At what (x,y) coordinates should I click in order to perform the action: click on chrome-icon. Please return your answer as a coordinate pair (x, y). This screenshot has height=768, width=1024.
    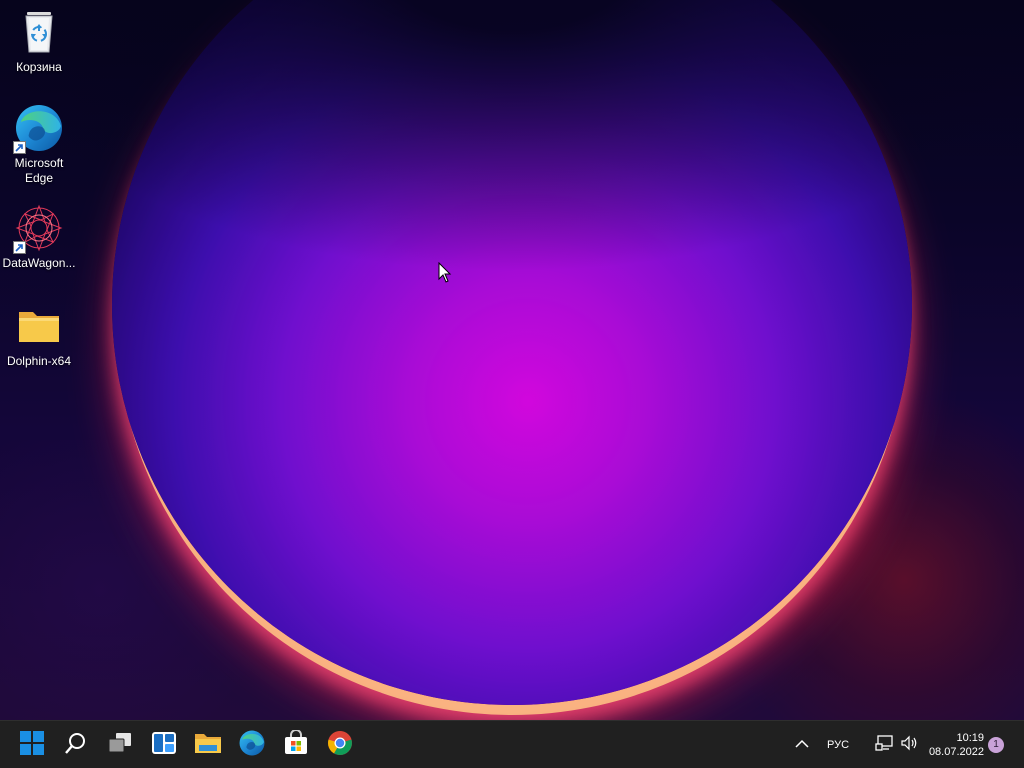
    Looking at the image, I should click on (340, 745).